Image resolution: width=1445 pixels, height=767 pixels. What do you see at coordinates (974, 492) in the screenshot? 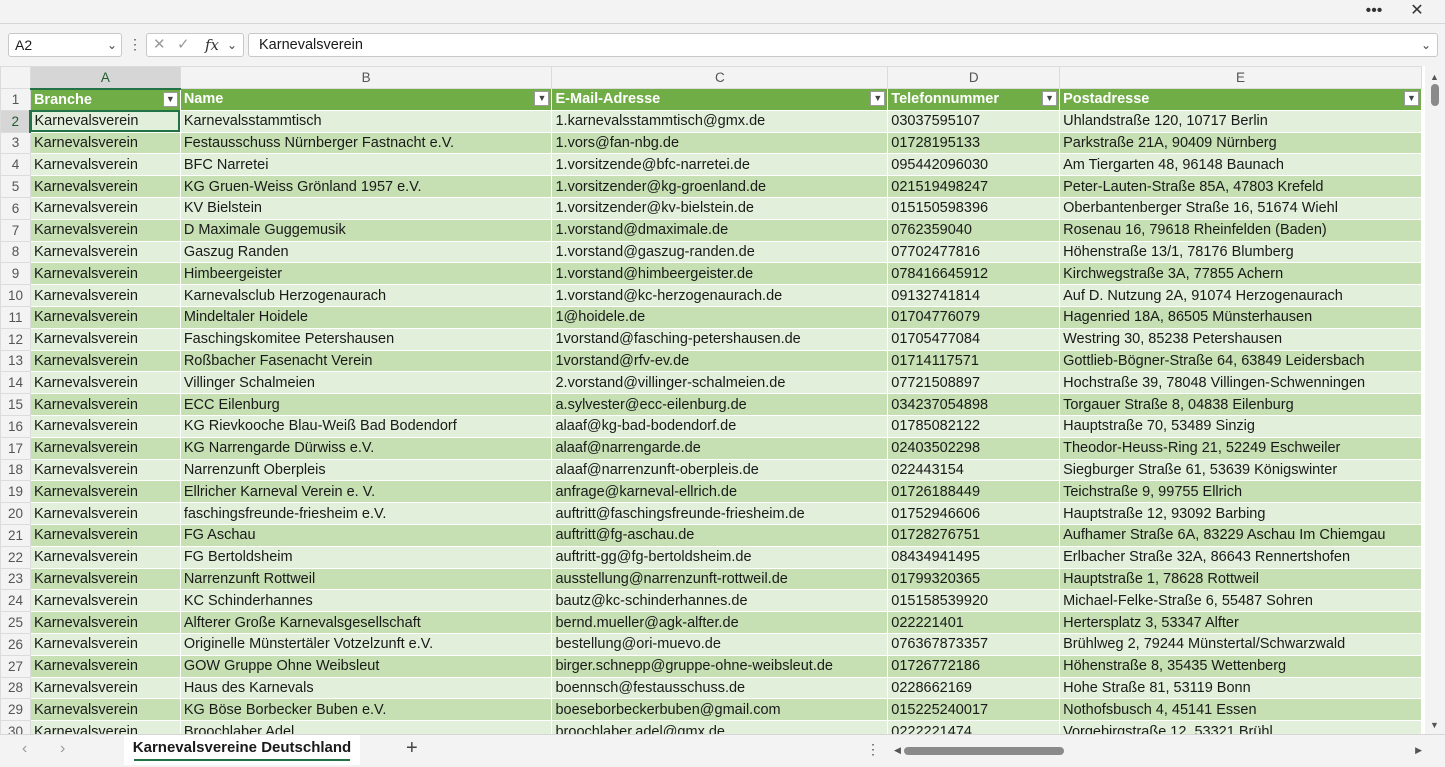
I see `table-cell: 01726188449` at bounding box center [974, 492].